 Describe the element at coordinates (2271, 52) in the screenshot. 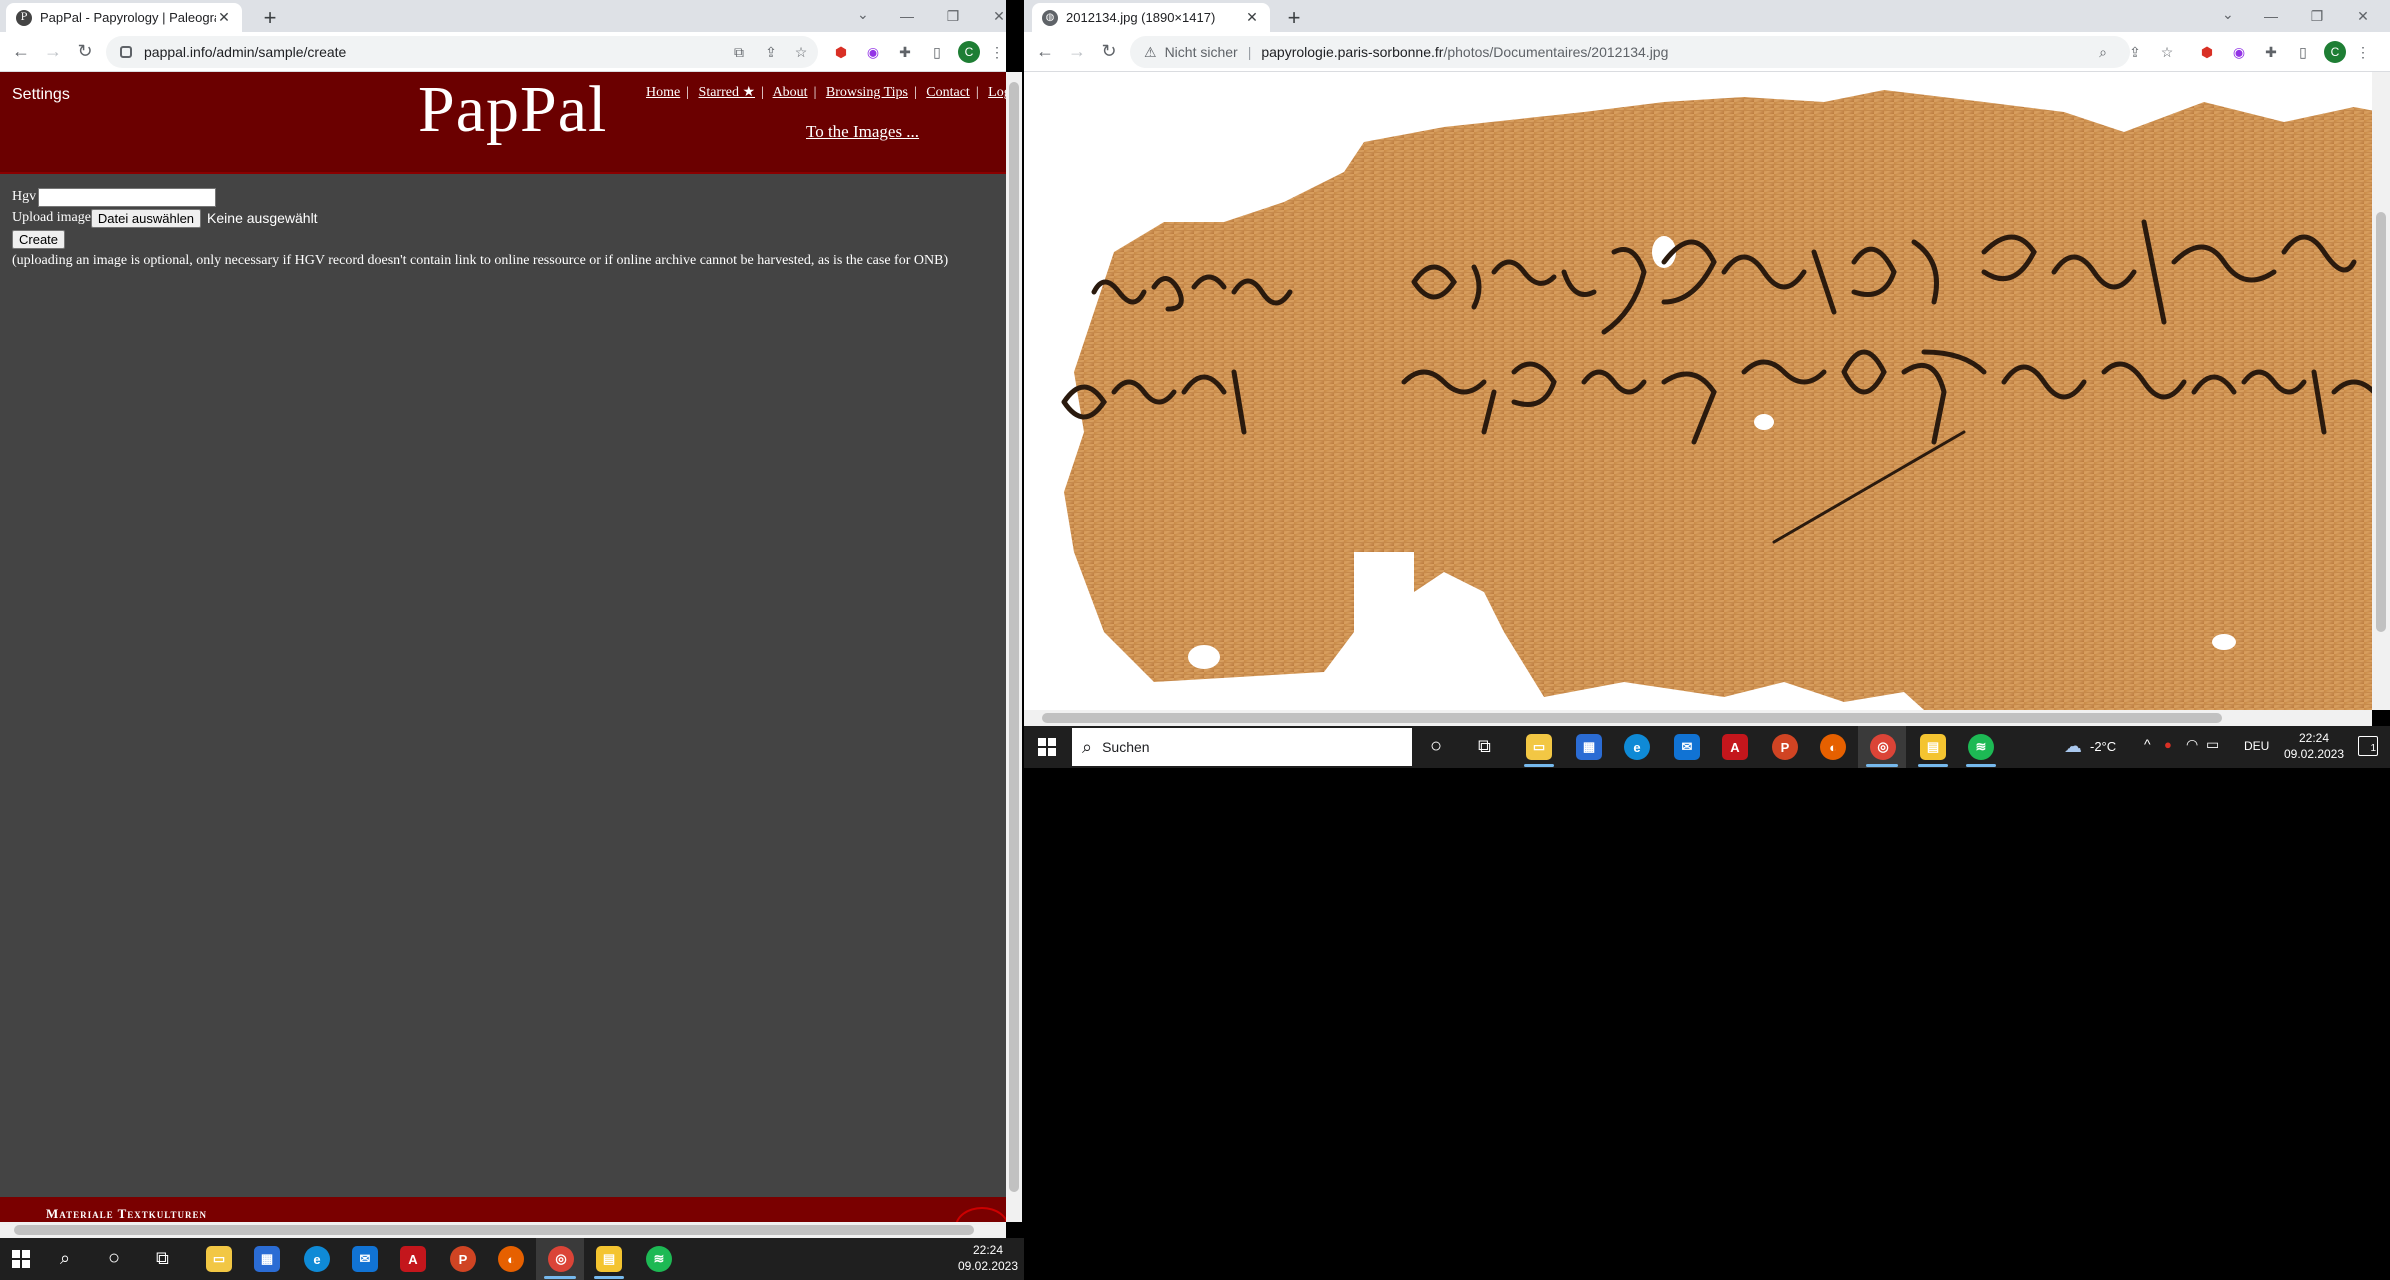

I see `right-extensions-puzzle-icon: ✚` at that location.